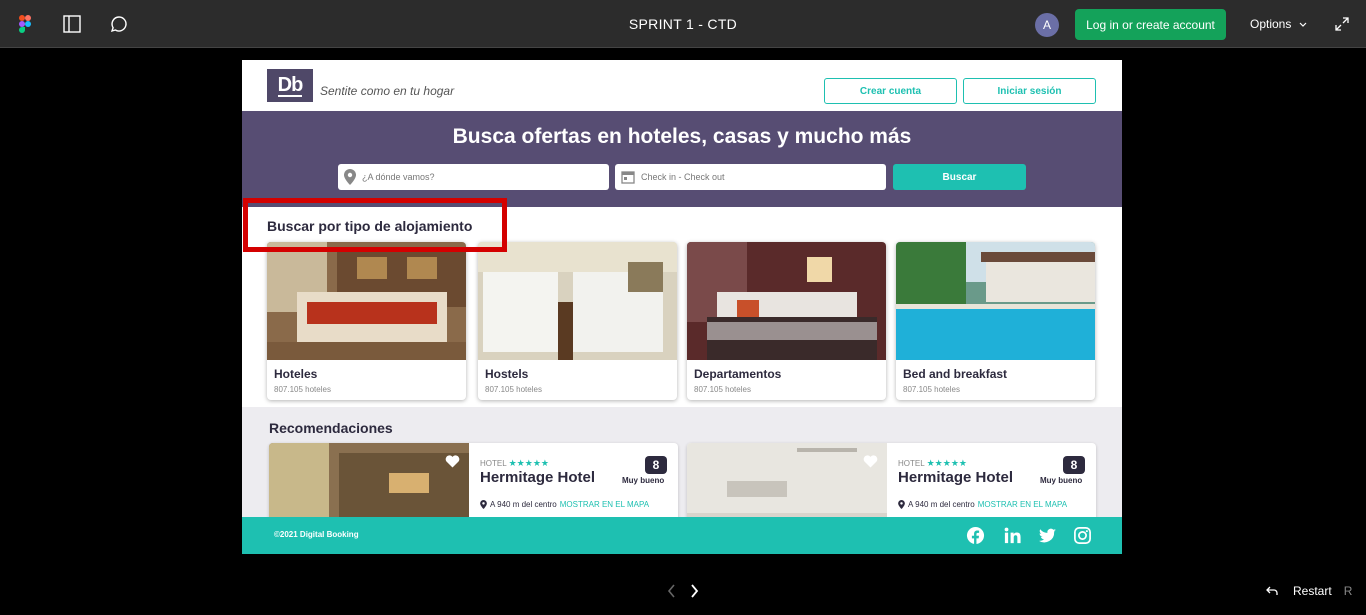 The image size is (1366, 615). I want to click on category-name: Departamentos, so click(738, 374).